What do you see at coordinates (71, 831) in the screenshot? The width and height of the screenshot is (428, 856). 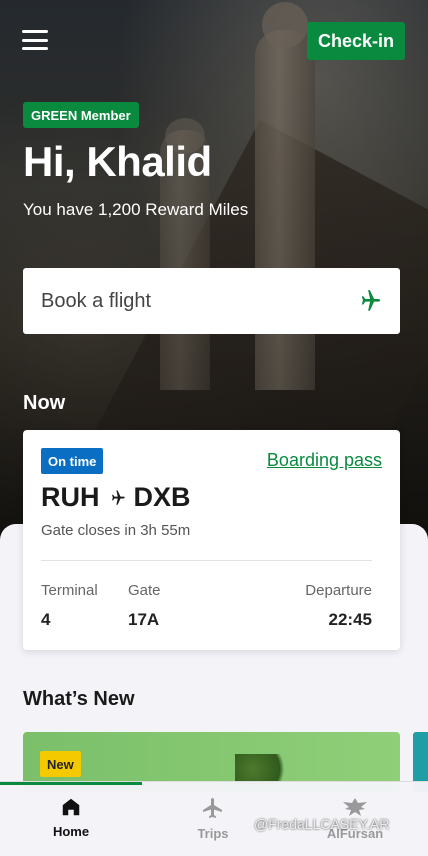 I see `nav-label-home: Home` at bounding box center [71, 831].